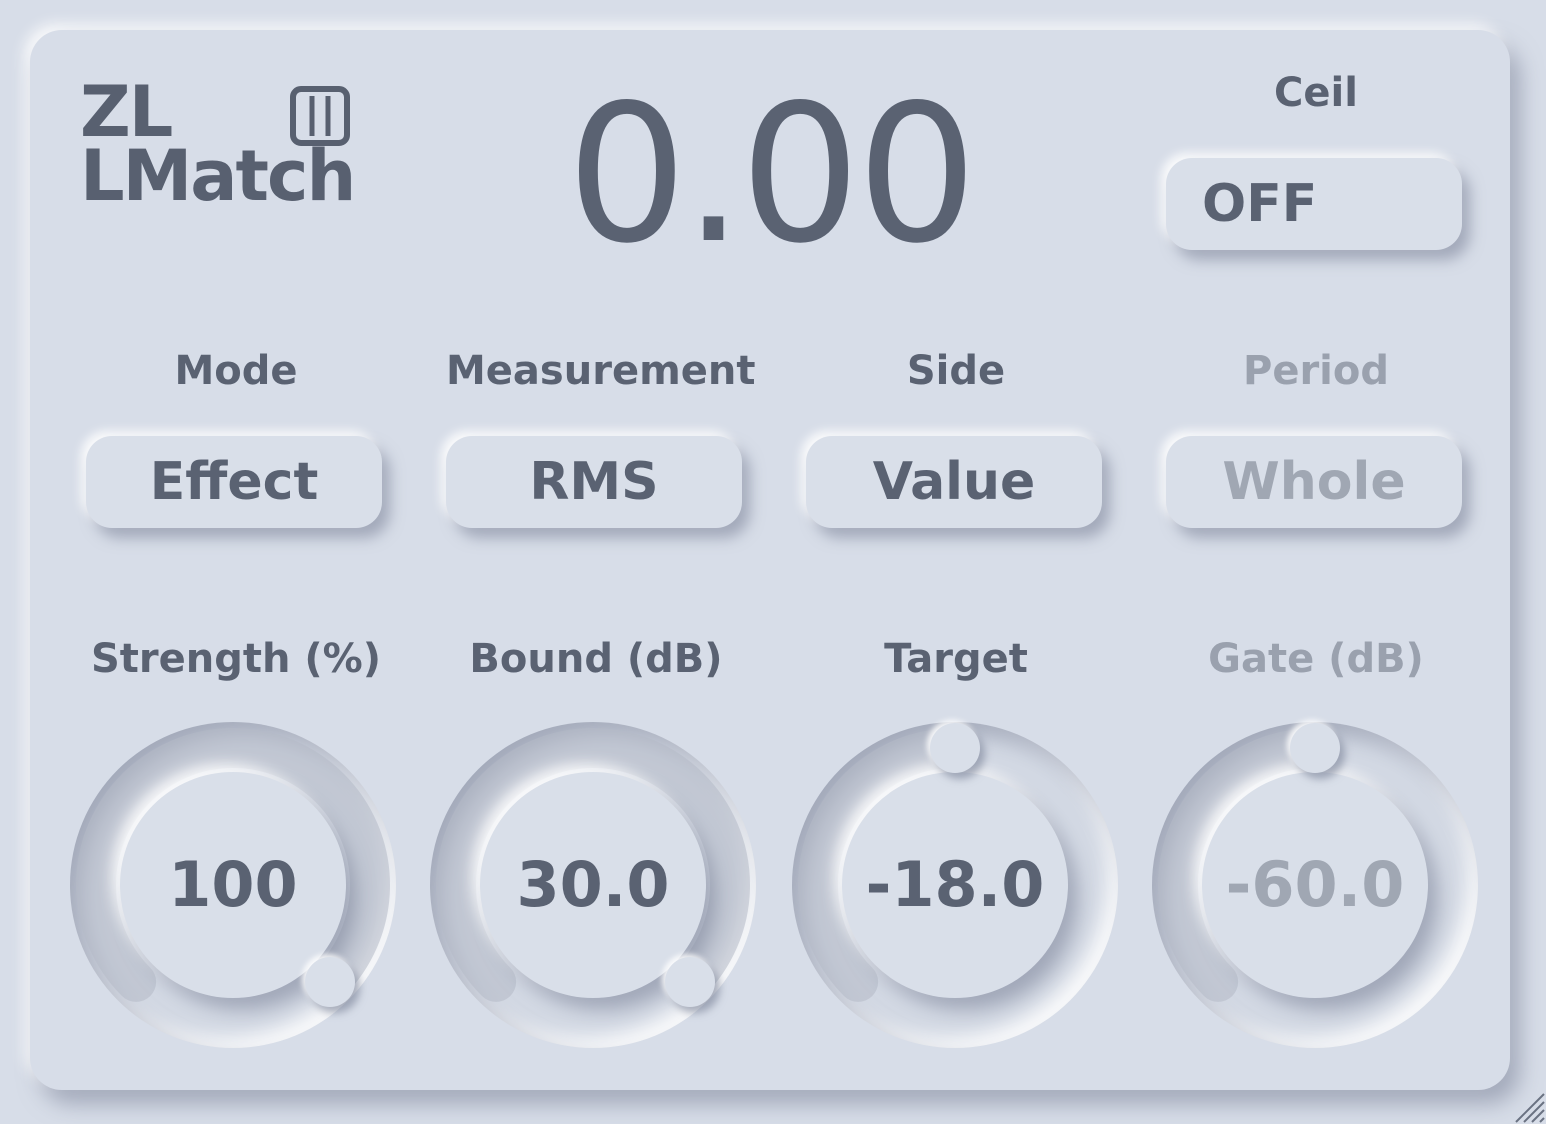  What do you see at coordinates (320, 116) in the screenshot?
I see `plugin-window-icon` at bounding box center [320, 116].